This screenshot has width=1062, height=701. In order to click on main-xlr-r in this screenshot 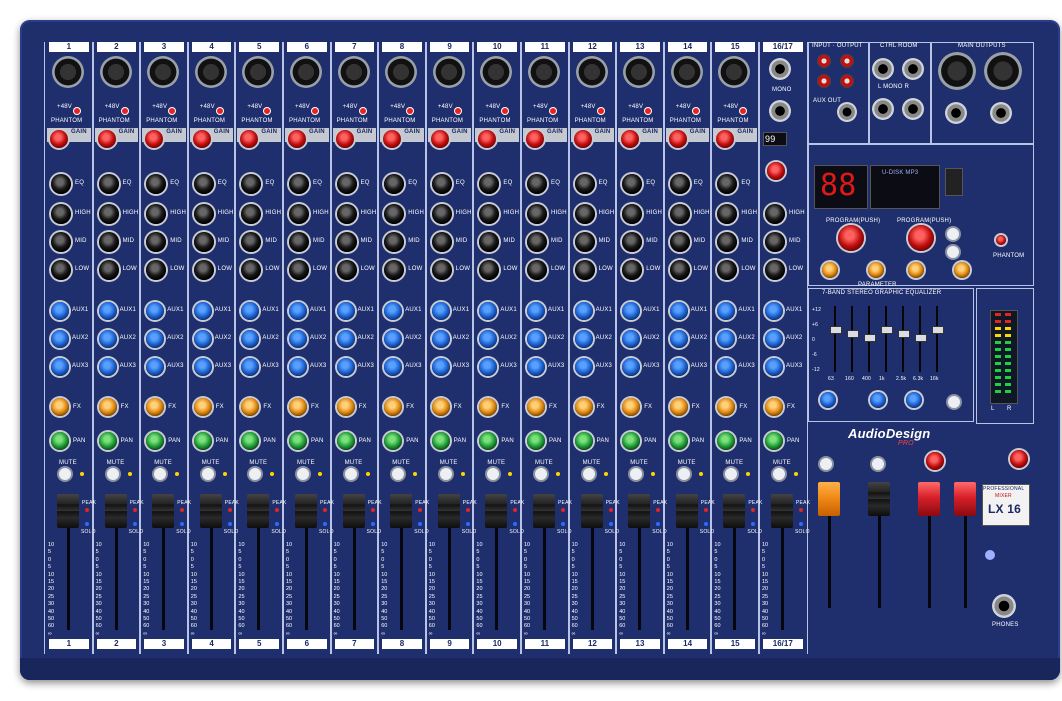, I will do `click(1003, 71)`.